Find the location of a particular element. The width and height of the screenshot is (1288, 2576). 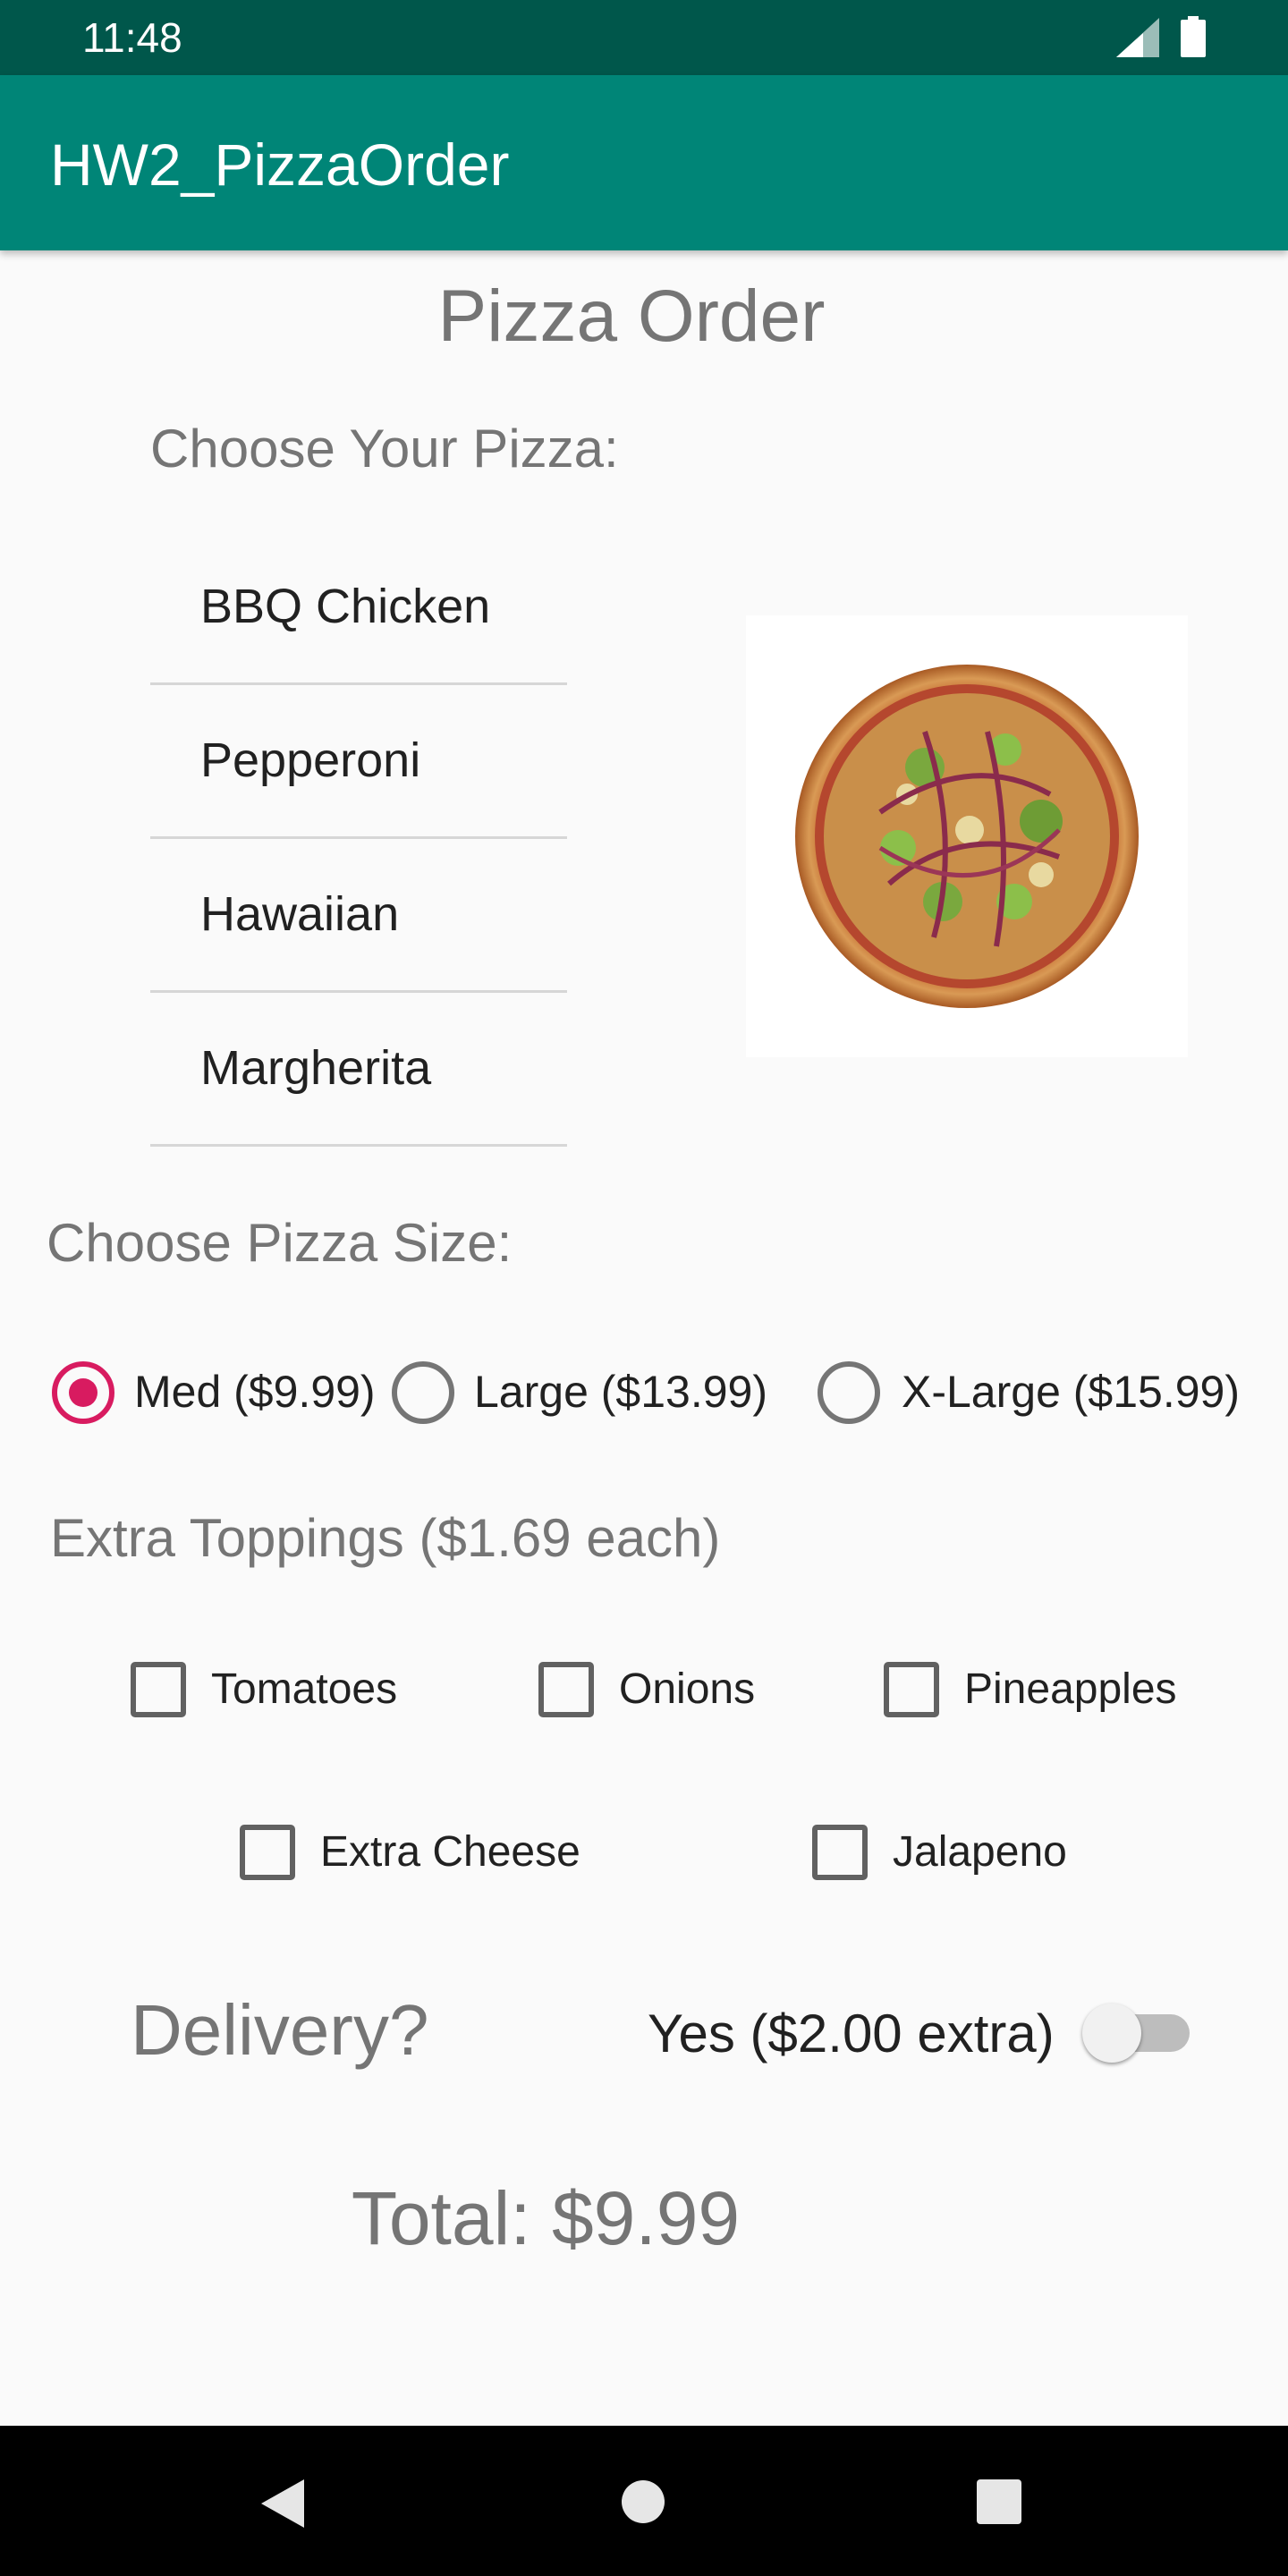

delivery-toggle is located at coordinates (1136, 2031).